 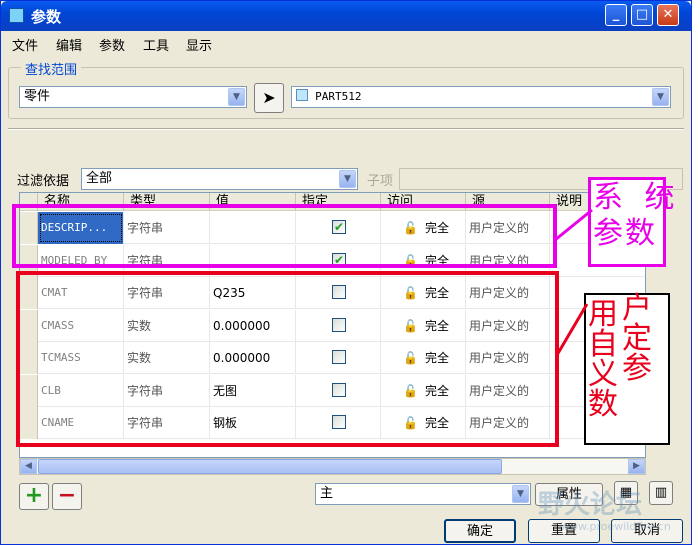 I want to click on object-type-select: 零件 ▼, so click(x=133, y=97).